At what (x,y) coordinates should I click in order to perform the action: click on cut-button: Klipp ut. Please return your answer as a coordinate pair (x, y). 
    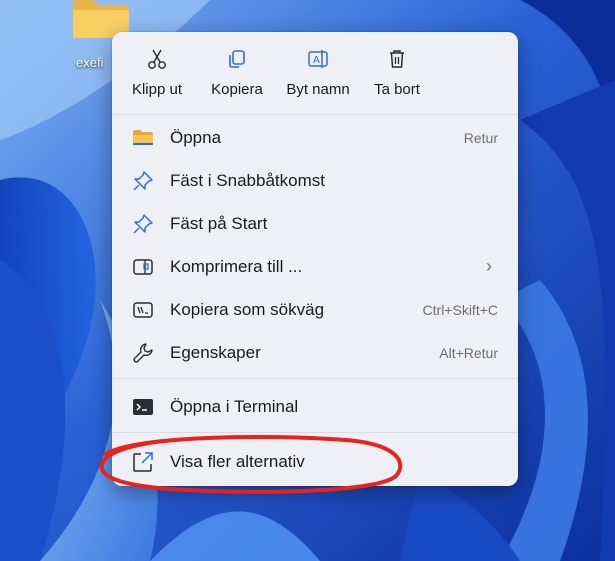
    Looking at the image, I should click on (157, 73).